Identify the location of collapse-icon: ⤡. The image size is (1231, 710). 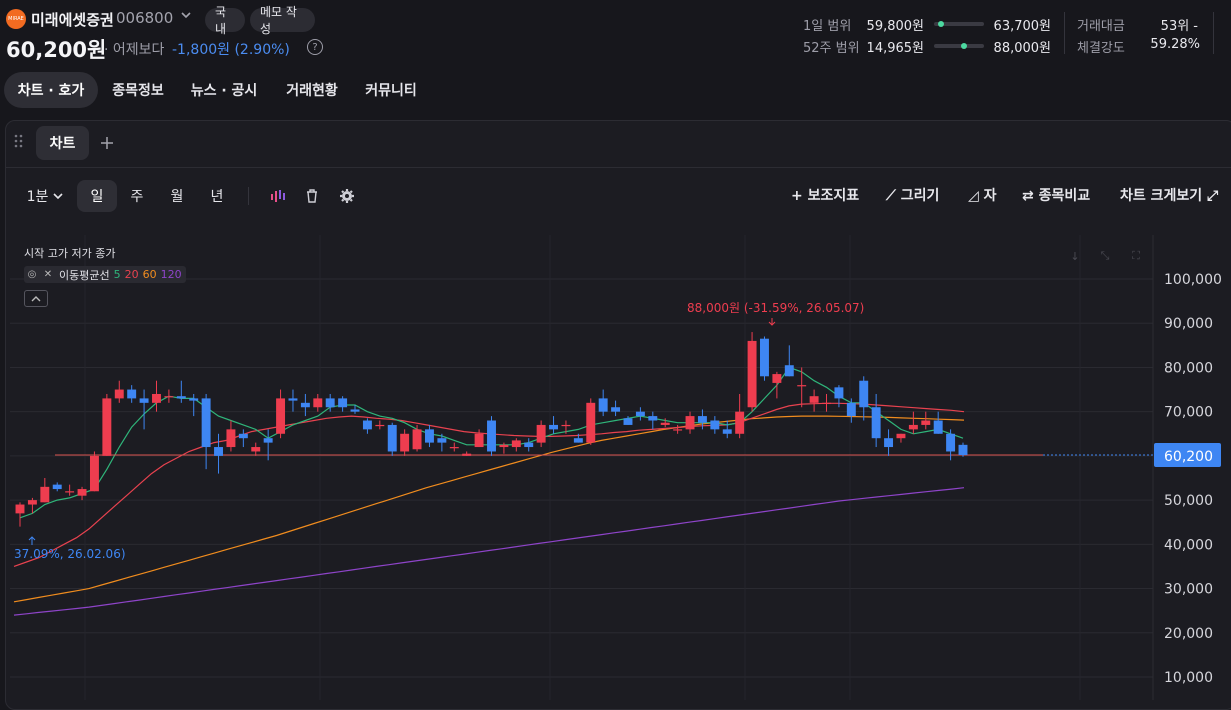
(1105, 256).